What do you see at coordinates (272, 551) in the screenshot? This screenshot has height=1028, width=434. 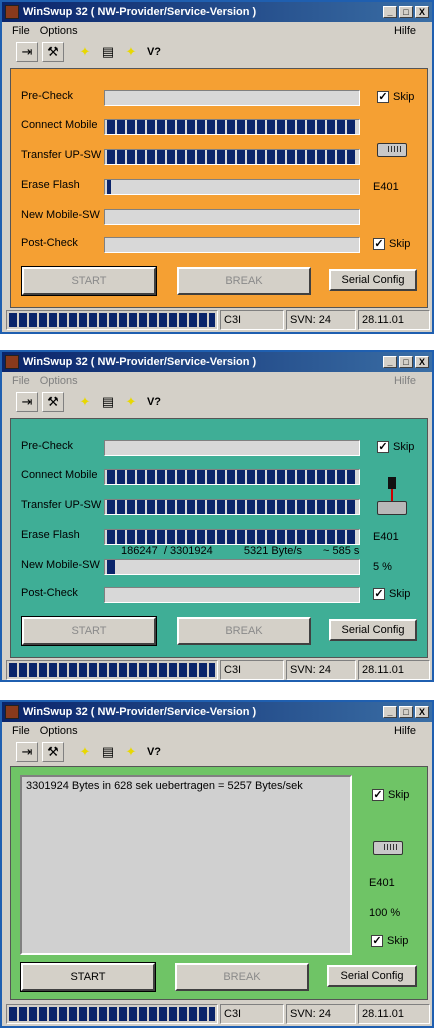 I see `transfer-speed: 5321 Byte/s` at bounding box center [272, 551].